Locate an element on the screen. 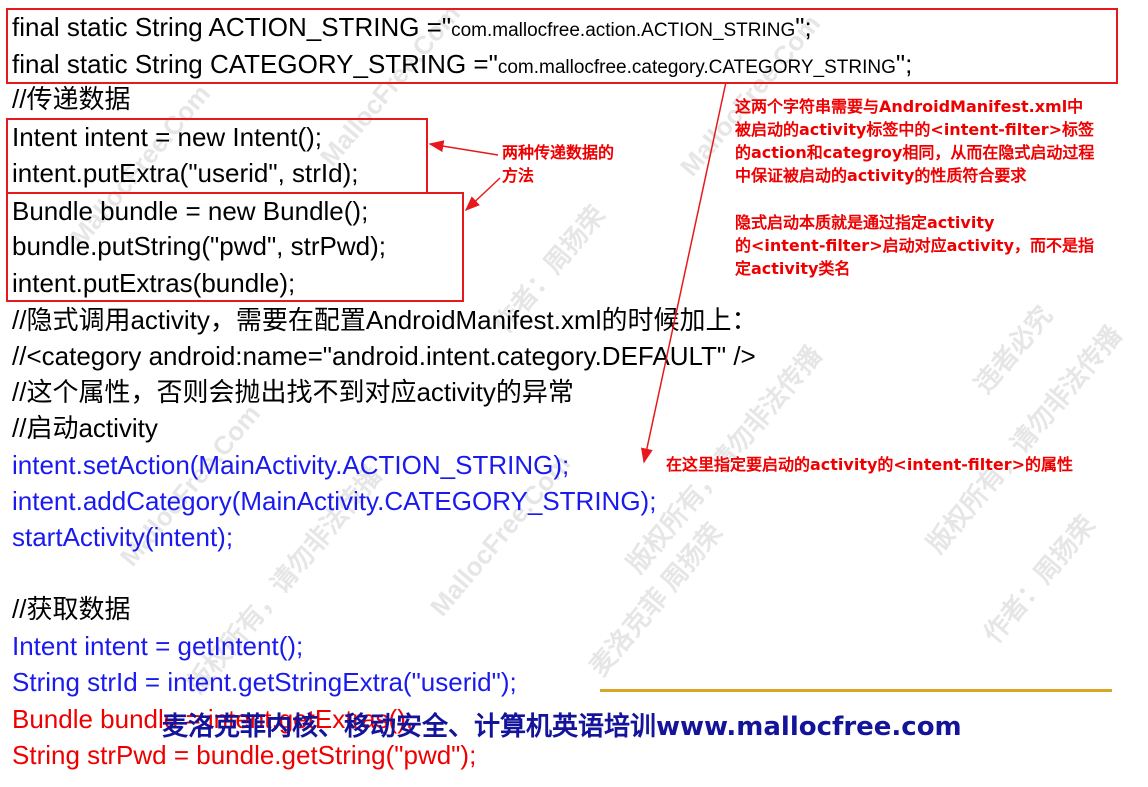  arrow-to-bundle is located at coordinates (482, 194).